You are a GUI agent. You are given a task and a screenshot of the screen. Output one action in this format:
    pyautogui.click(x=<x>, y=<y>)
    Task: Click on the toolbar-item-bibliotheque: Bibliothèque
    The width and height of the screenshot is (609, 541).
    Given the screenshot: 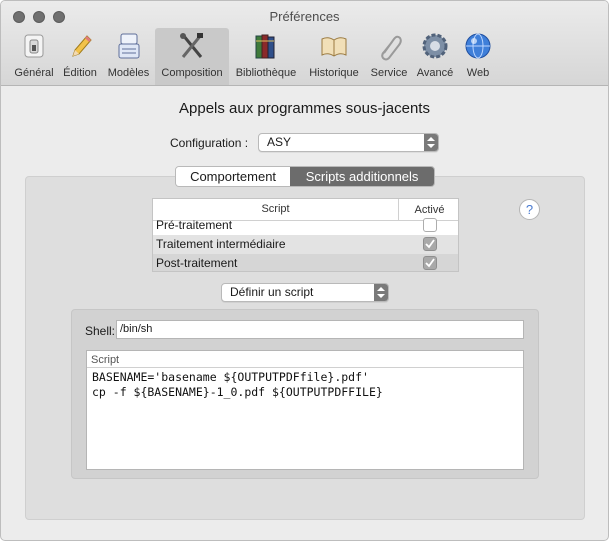 What is the action you would take?
    pyautogui.click(x=266, y=56)
    